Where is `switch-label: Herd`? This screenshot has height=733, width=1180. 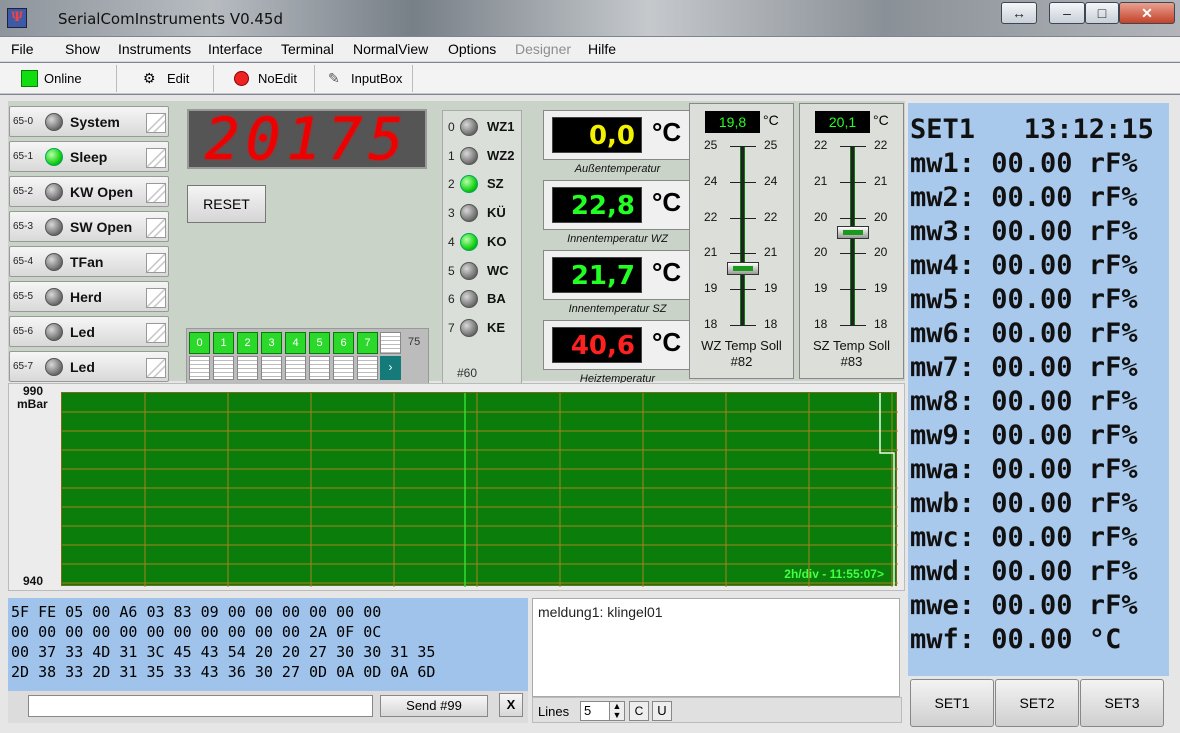
switch-label: Herd is located at coordinates (86, 297).